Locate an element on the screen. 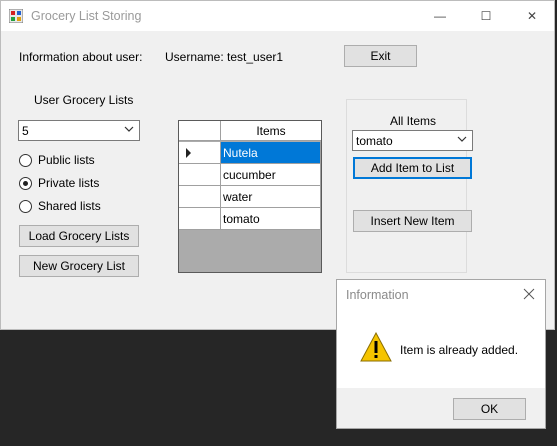 The height and width of the screenshot is (446, 557). dialog-body: Item is already added. is located at coordinates (441, 348).